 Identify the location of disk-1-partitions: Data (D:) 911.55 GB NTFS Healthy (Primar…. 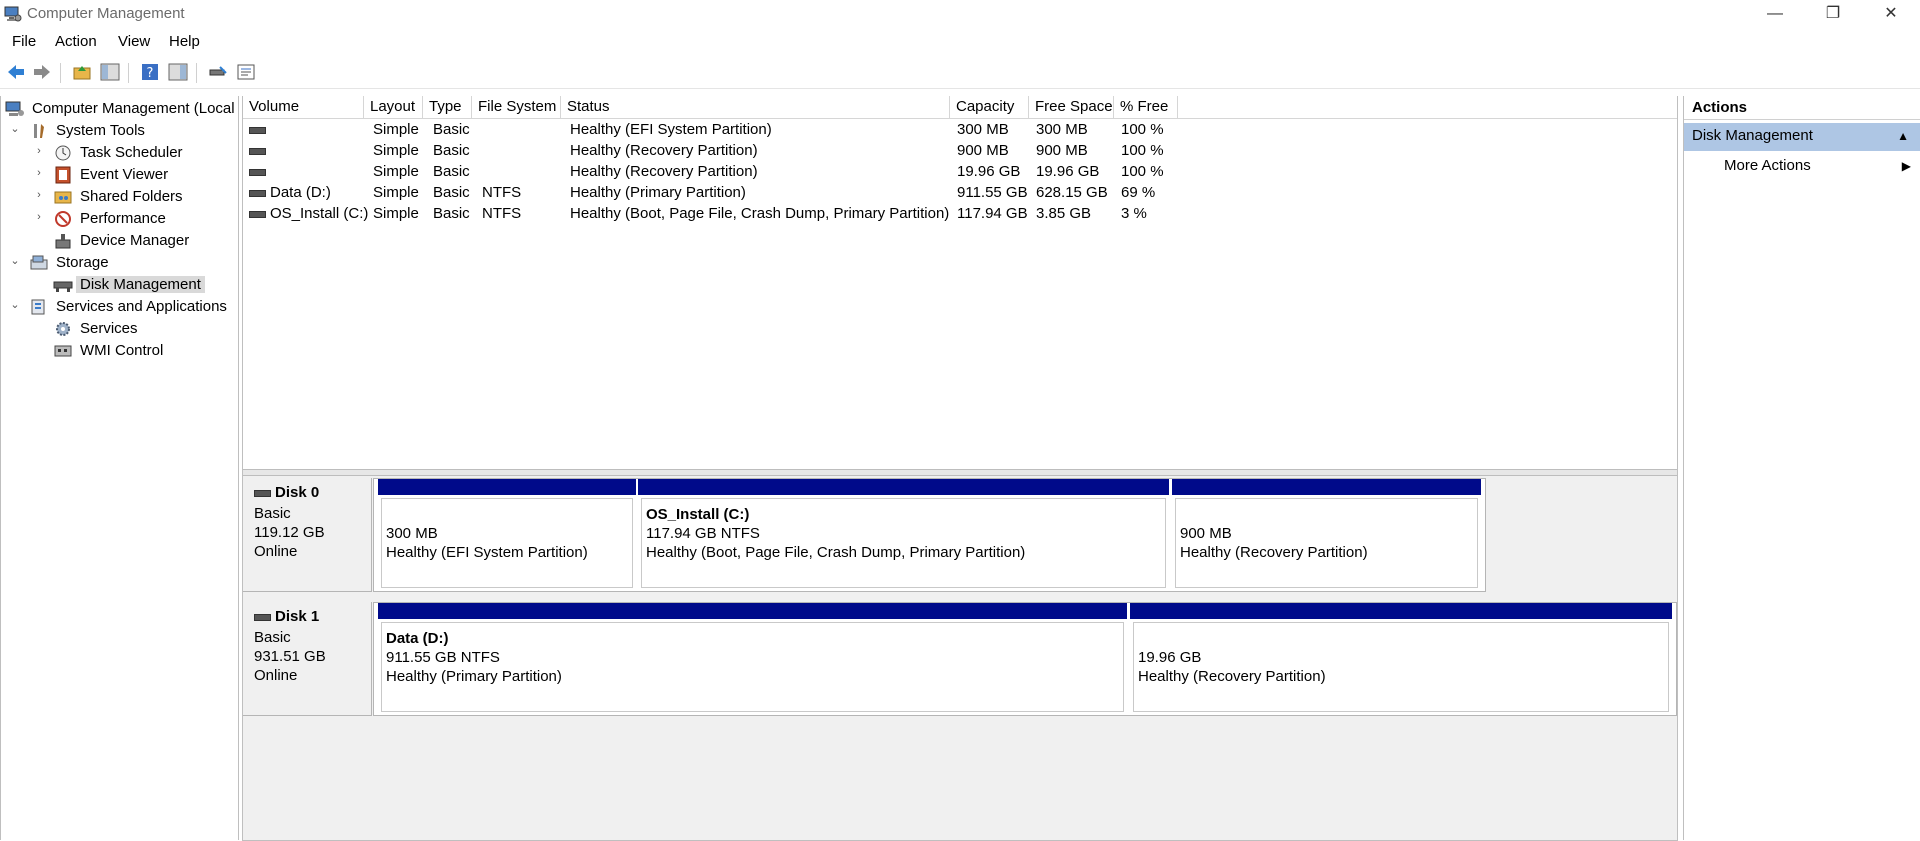
(1025, 659).